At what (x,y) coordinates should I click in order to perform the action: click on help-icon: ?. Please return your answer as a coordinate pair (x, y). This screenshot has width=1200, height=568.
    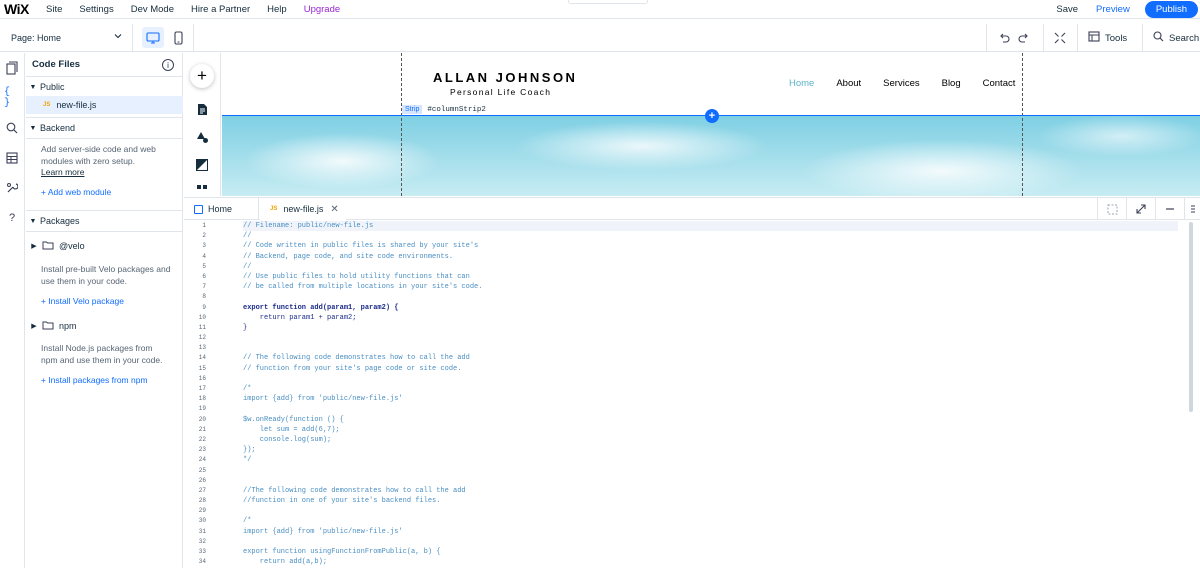
    Looking at the image, I should click on (12, 218).